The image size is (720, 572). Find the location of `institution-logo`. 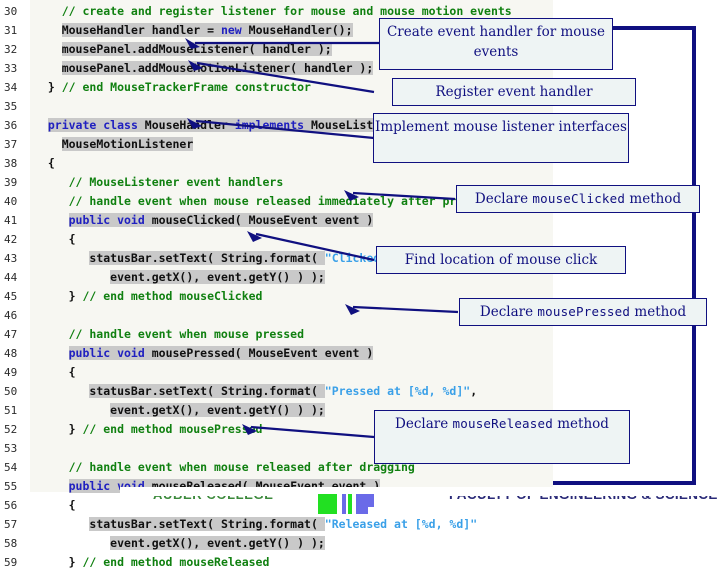

institution-logo is located at coordinates (346, 505).